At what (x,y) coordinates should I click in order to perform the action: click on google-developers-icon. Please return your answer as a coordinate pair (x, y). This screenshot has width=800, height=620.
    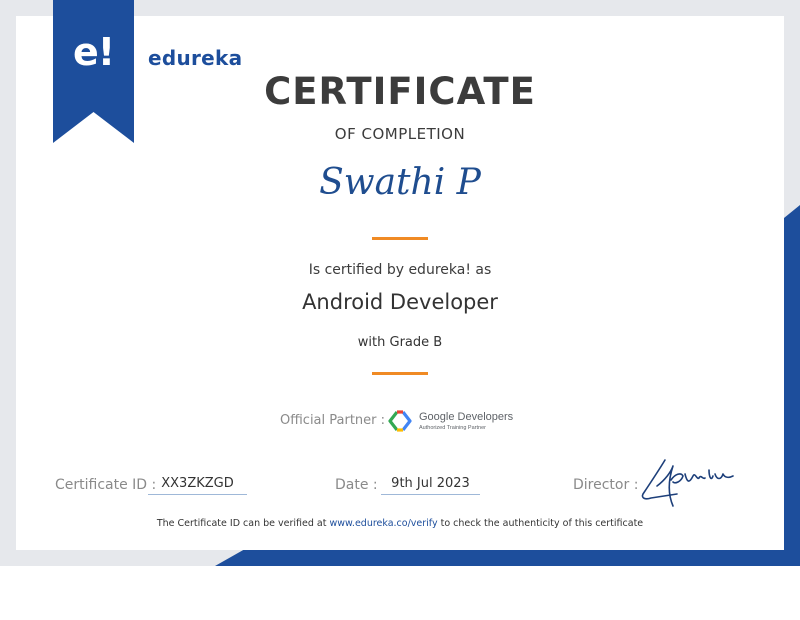
    Looking at the image, I should click on (400, 421).